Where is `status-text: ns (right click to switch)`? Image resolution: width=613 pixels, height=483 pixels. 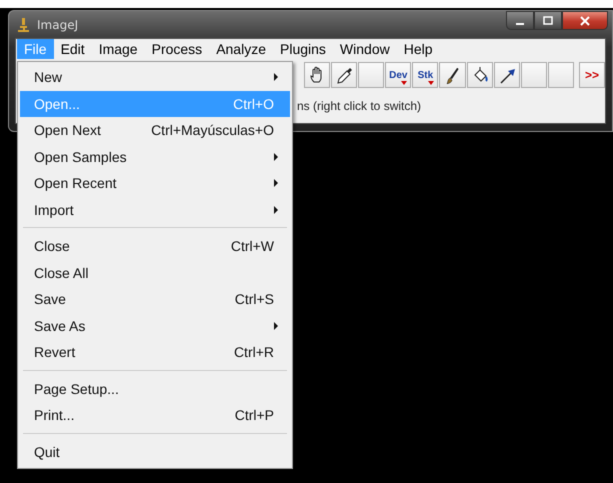
status-text: ns (right click to switch) is located at coordinates (359, 106).